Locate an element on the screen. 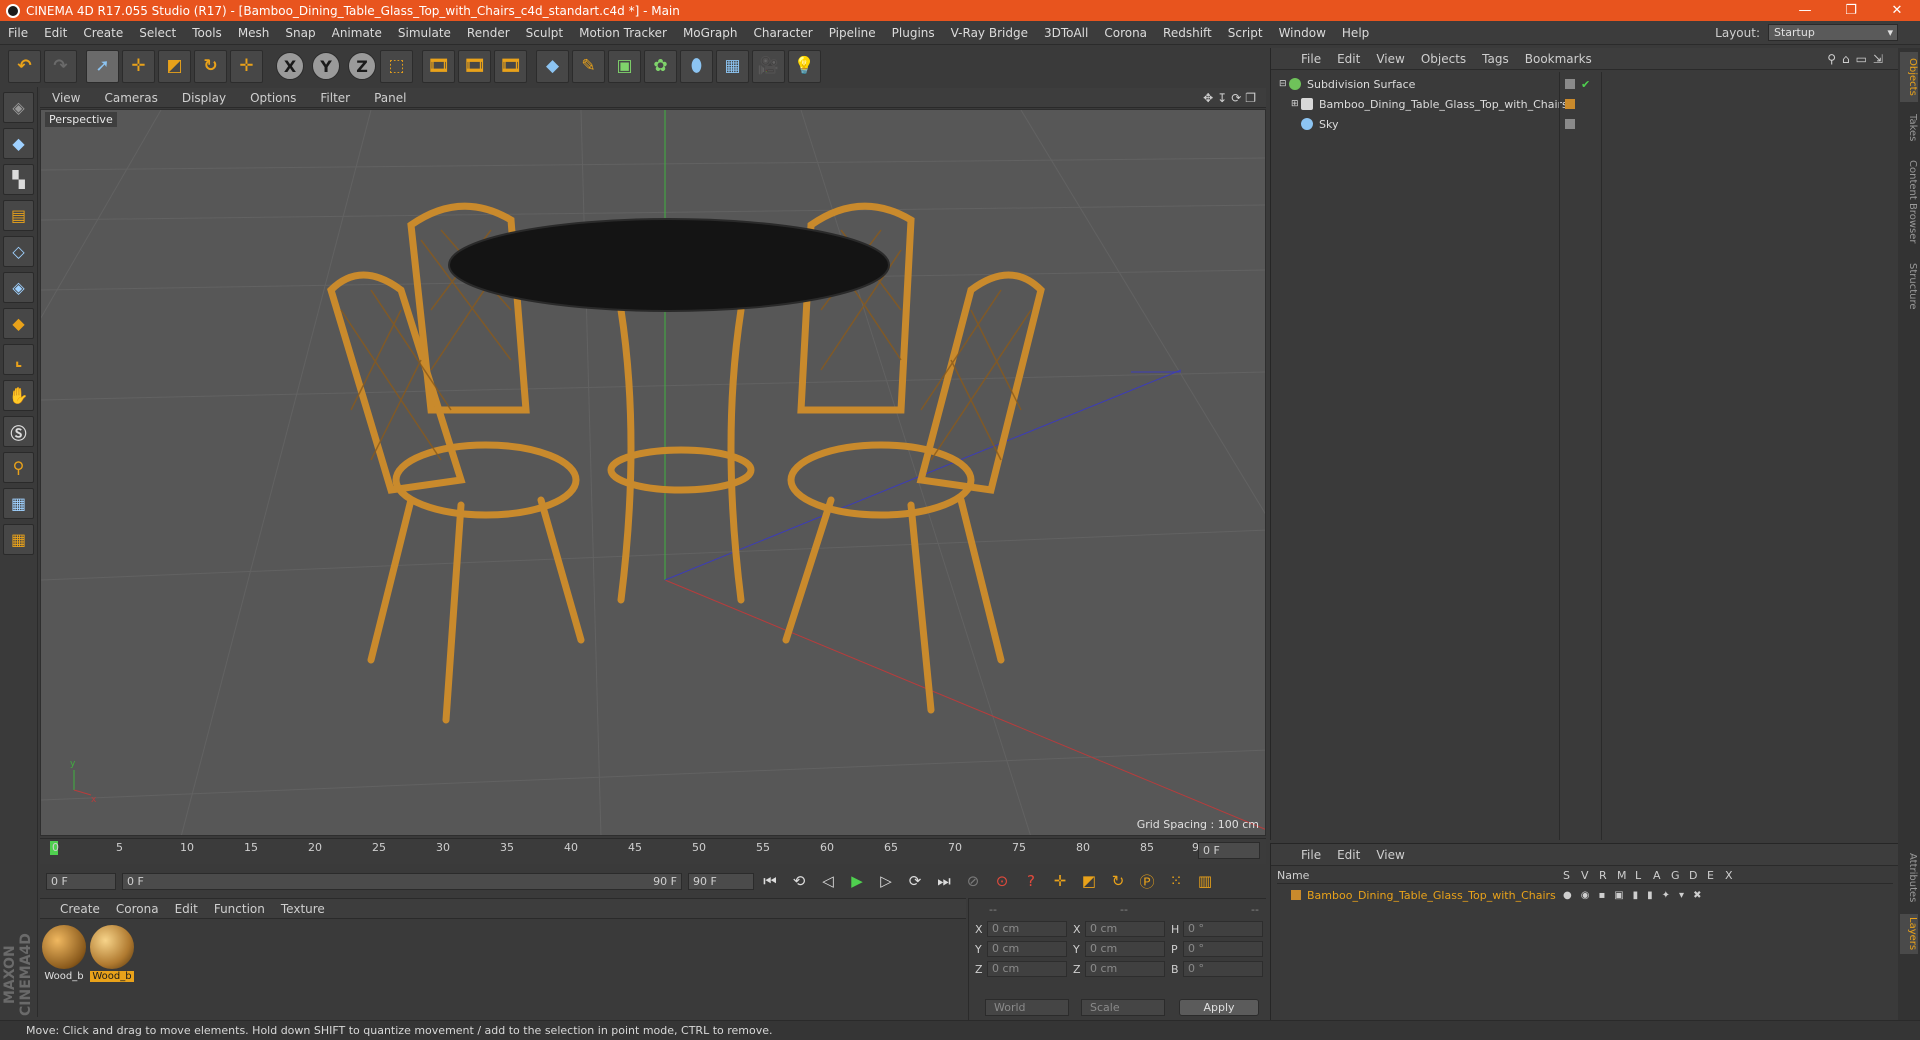 The image size is (1920, 1040). start-frame-field: 0 F is located at coordinates (81, 881).